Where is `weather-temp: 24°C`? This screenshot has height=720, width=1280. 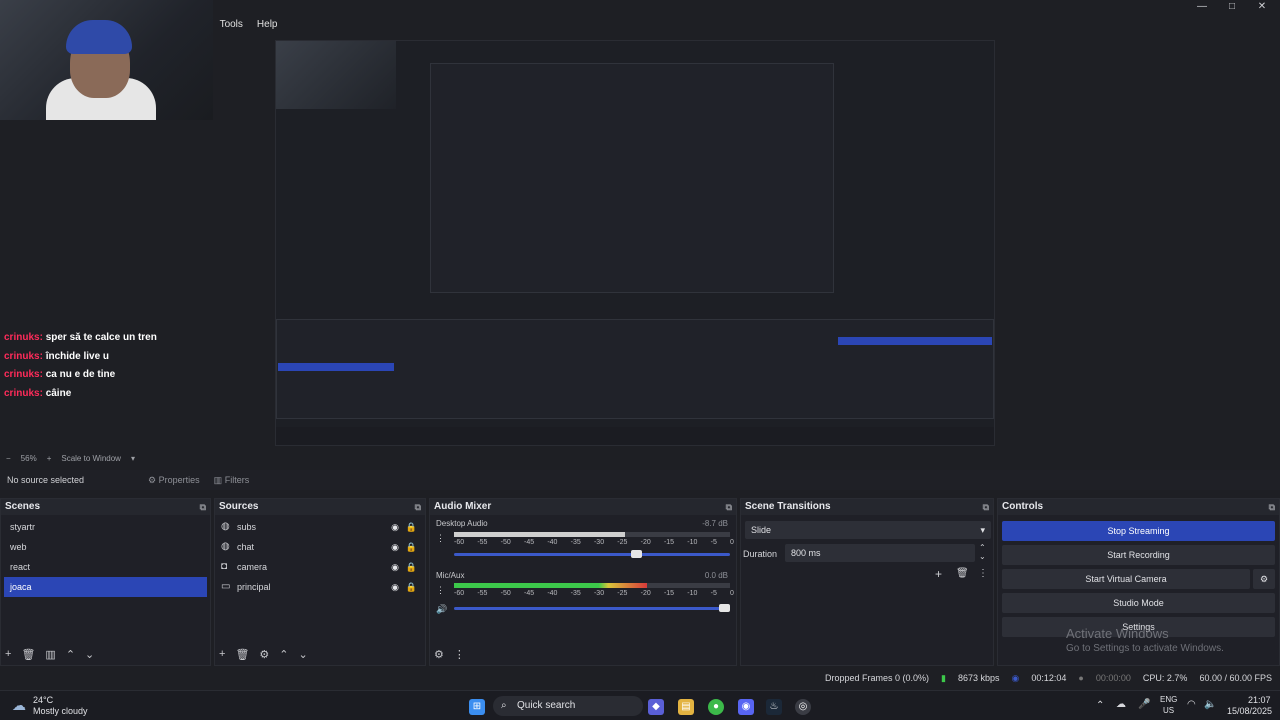 weather-temp: 24°C is located at coordinates (43, 700).